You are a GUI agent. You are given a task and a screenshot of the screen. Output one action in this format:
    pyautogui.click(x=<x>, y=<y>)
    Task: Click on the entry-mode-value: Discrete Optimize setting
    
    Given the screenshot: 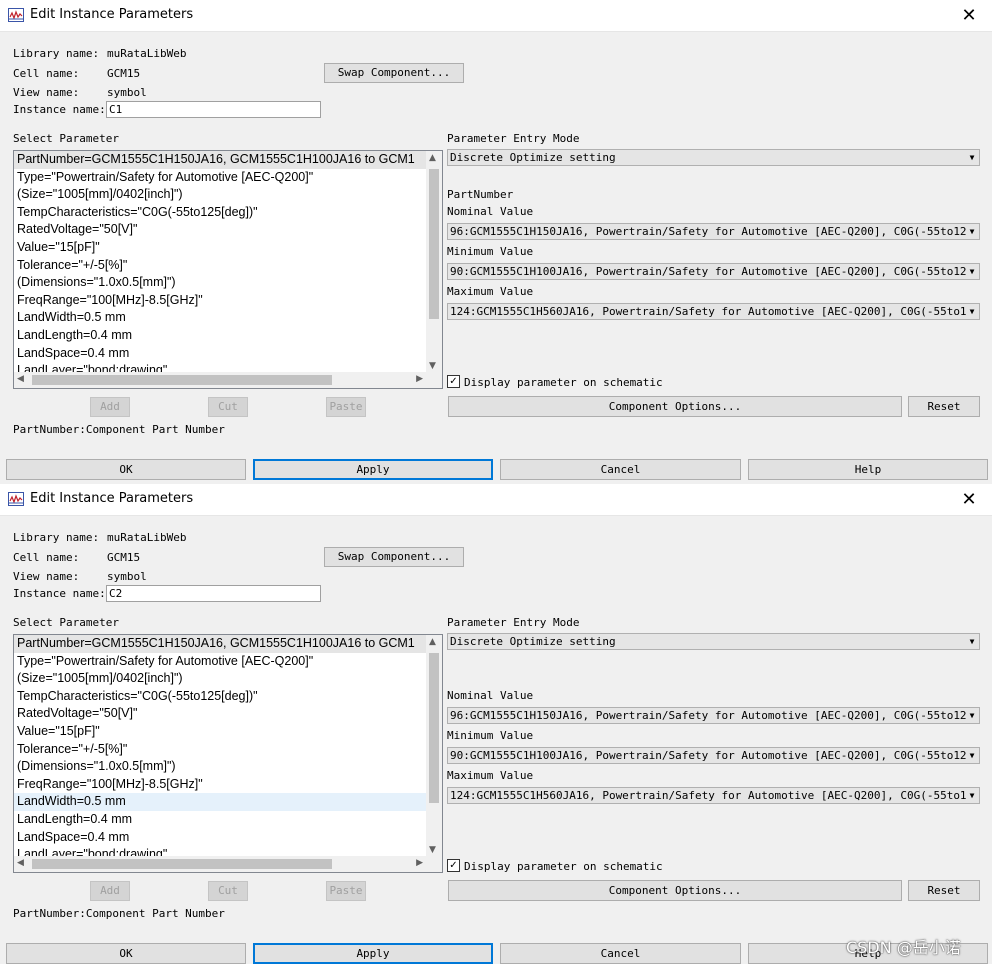 What is the action you would take?
    pyautogui.click(x=533, y=641)
    